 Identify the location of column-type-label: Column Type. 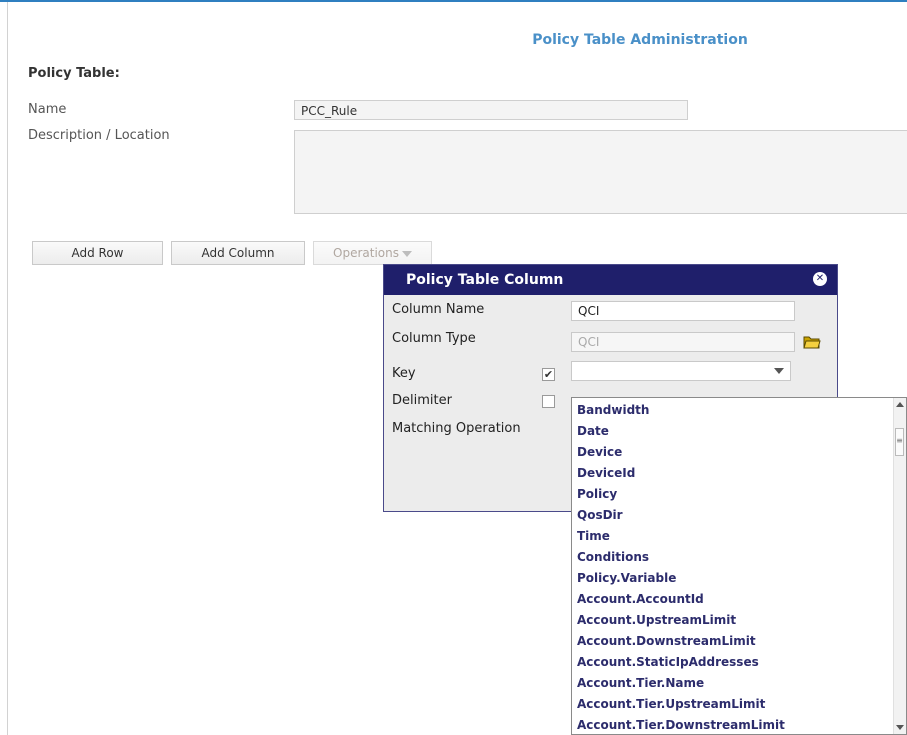
(434, 338).